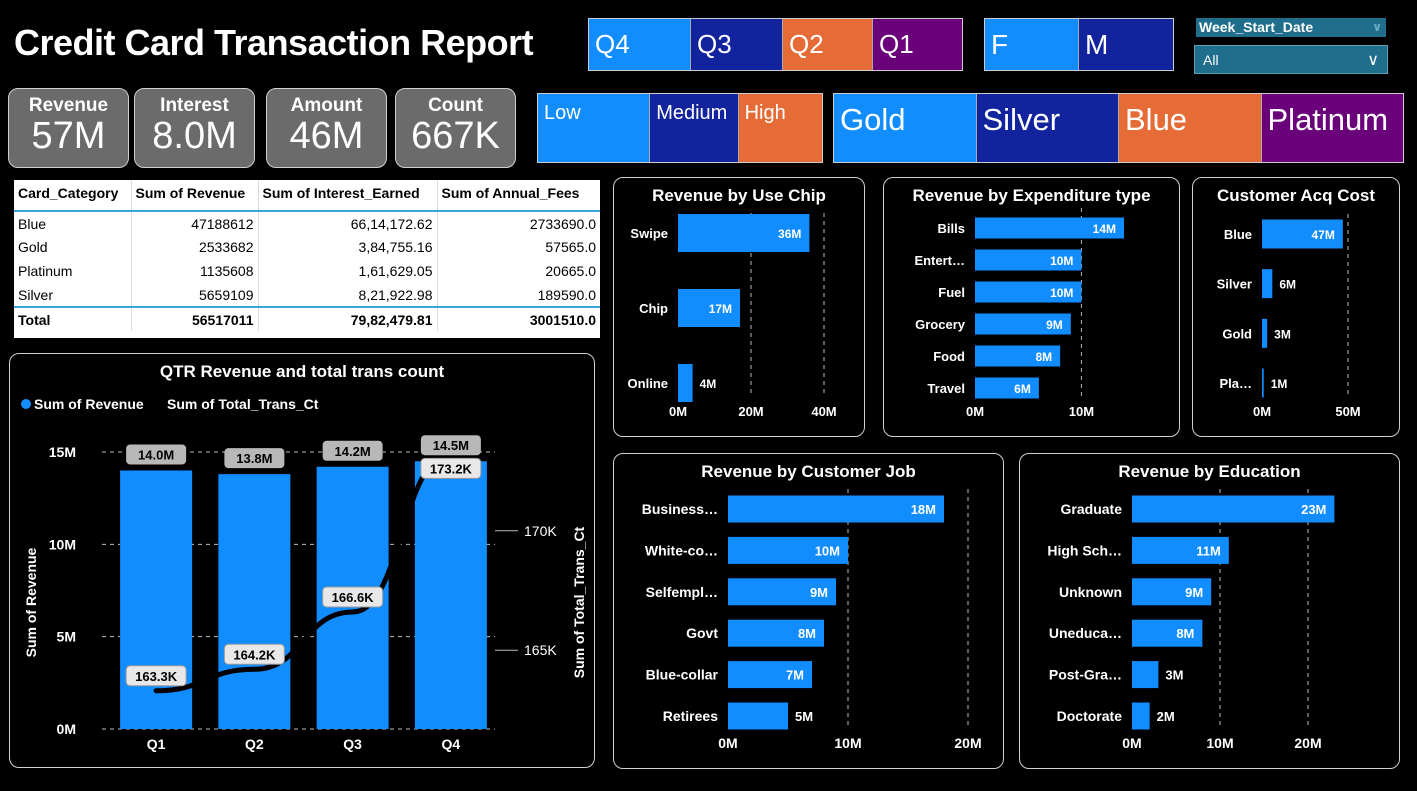 The height and width of the screenshot is (791, 1417). Describe the element at coordinates (923, 509) in the screenshot. I see `data-label: 18M` at that location.